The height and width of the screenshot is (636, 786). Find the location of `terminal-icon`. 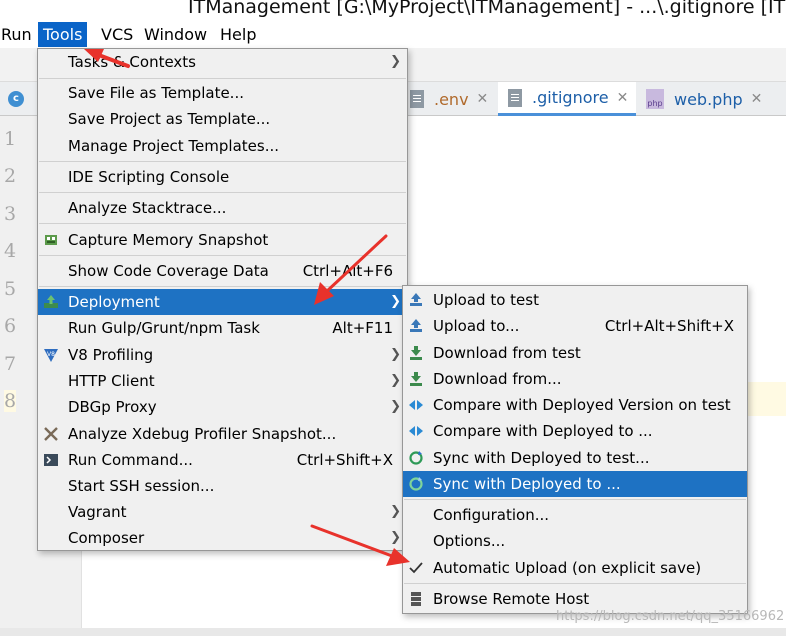

terminal-icon is located at coordinates (51, 460).